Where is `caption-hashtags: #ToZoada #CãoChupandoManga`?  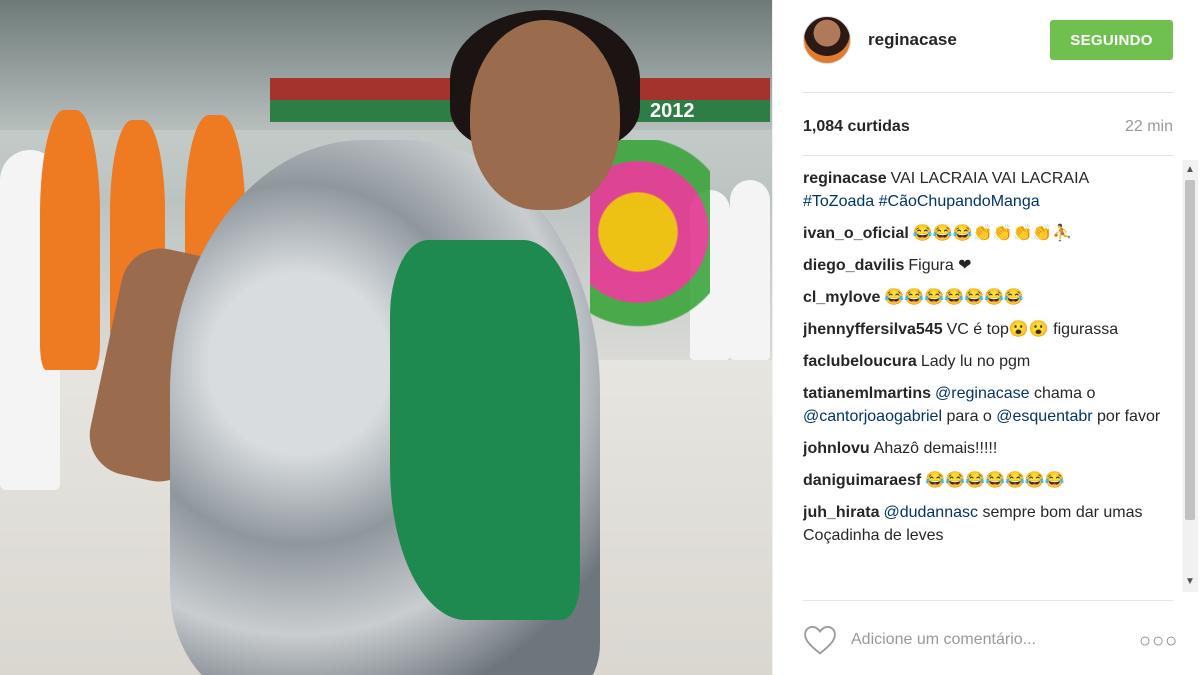
caption-hashtags: #ToZoada #CãoChupandoManga is located at coordinates (921, 201).